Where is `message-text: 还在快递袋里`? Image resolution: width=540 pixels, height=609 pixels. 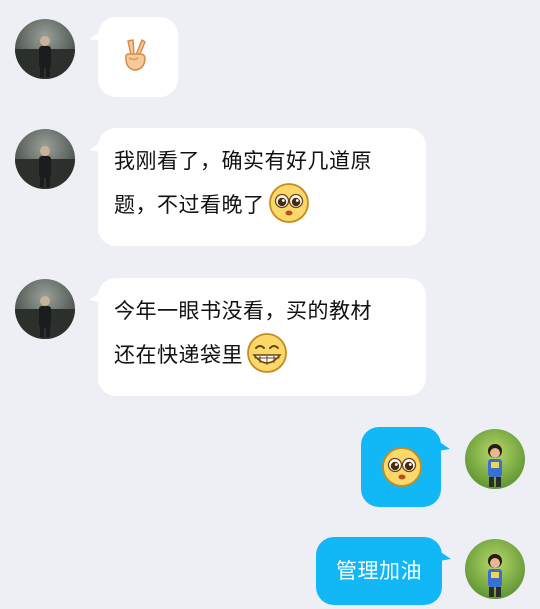
message-text: 还在快递袋里 is located at coordinates (178, 355).